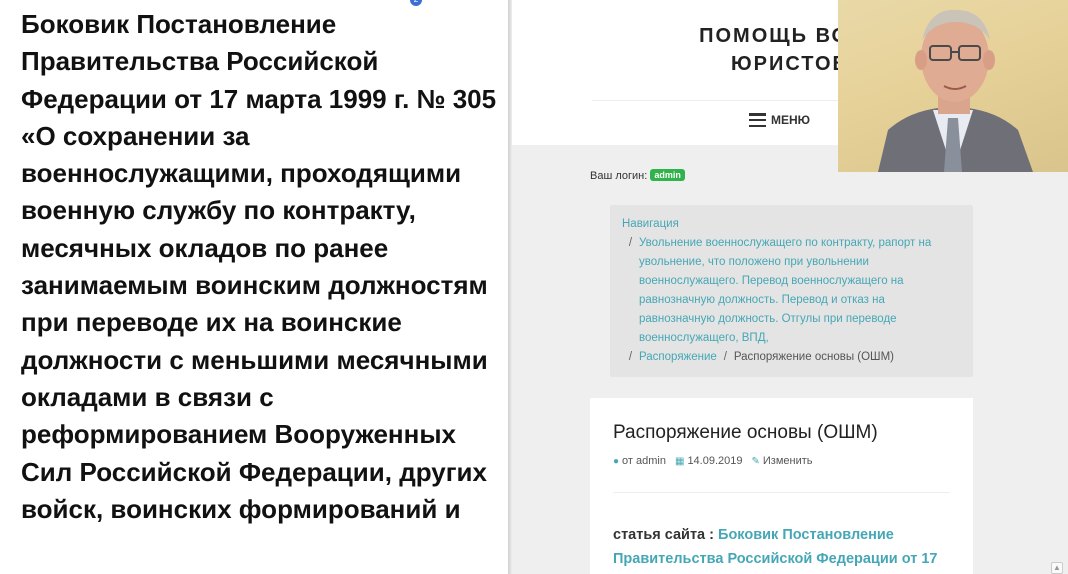 This screenshot has width=1068, height=574. I want to click on login-info: Ваш логин: admin, so click(637, 175).